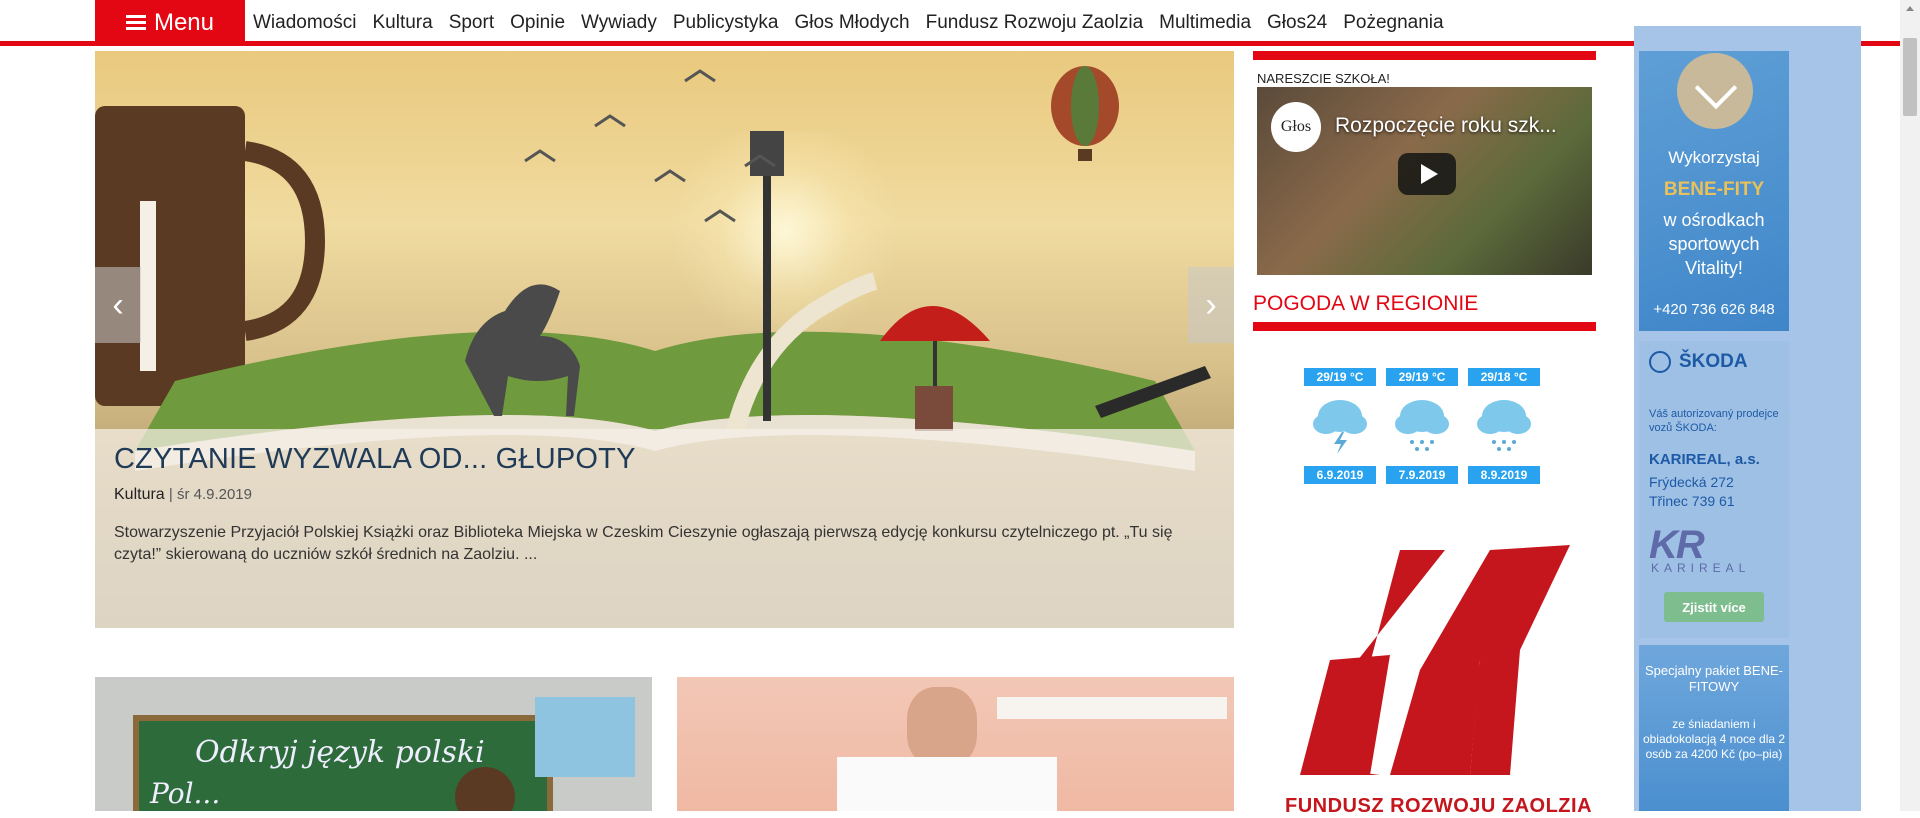  I want to click on video-label: NARESZCIE SZKOŁA!, so click(1323, 78).